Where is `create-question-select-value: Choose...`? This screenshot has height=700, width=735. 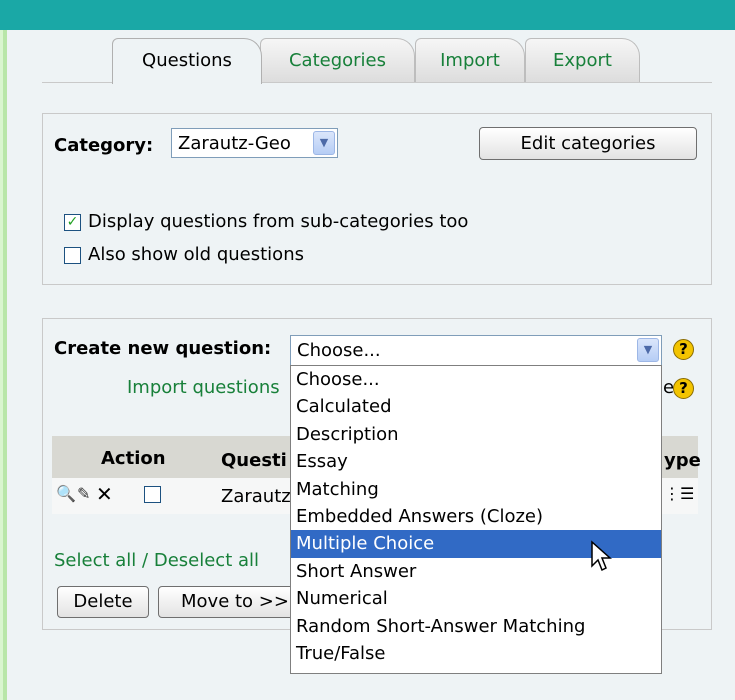
create-question-select-value: Choose... is located at coordinates (339, 350).